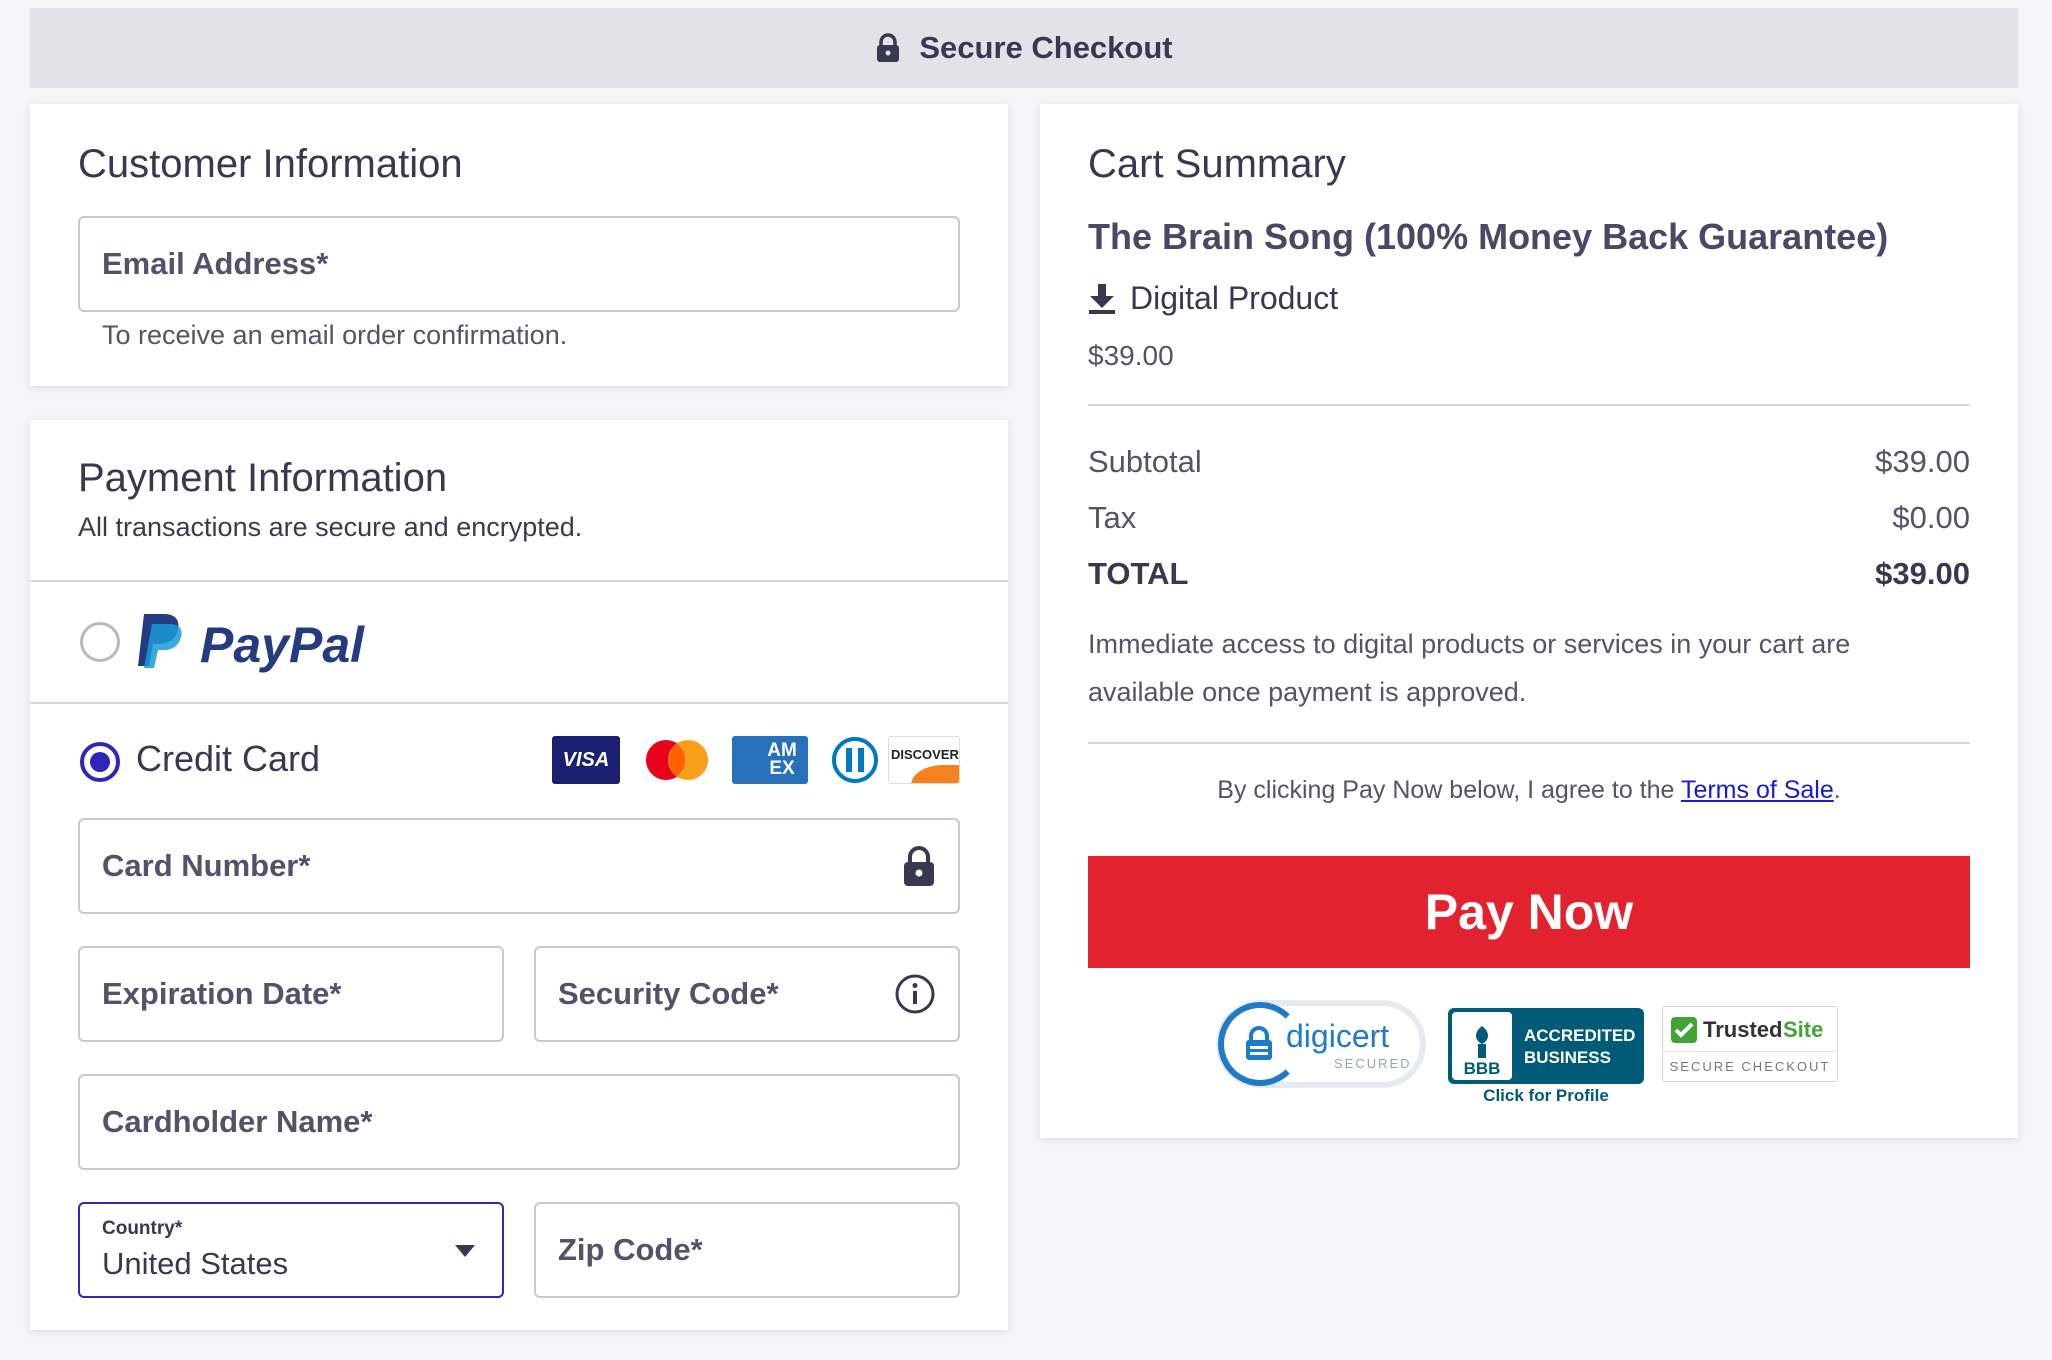 The height and width of the screenshot is (1360, 2052). I want to click on trustedsite-name-b: Site, so click(1803, 1029).